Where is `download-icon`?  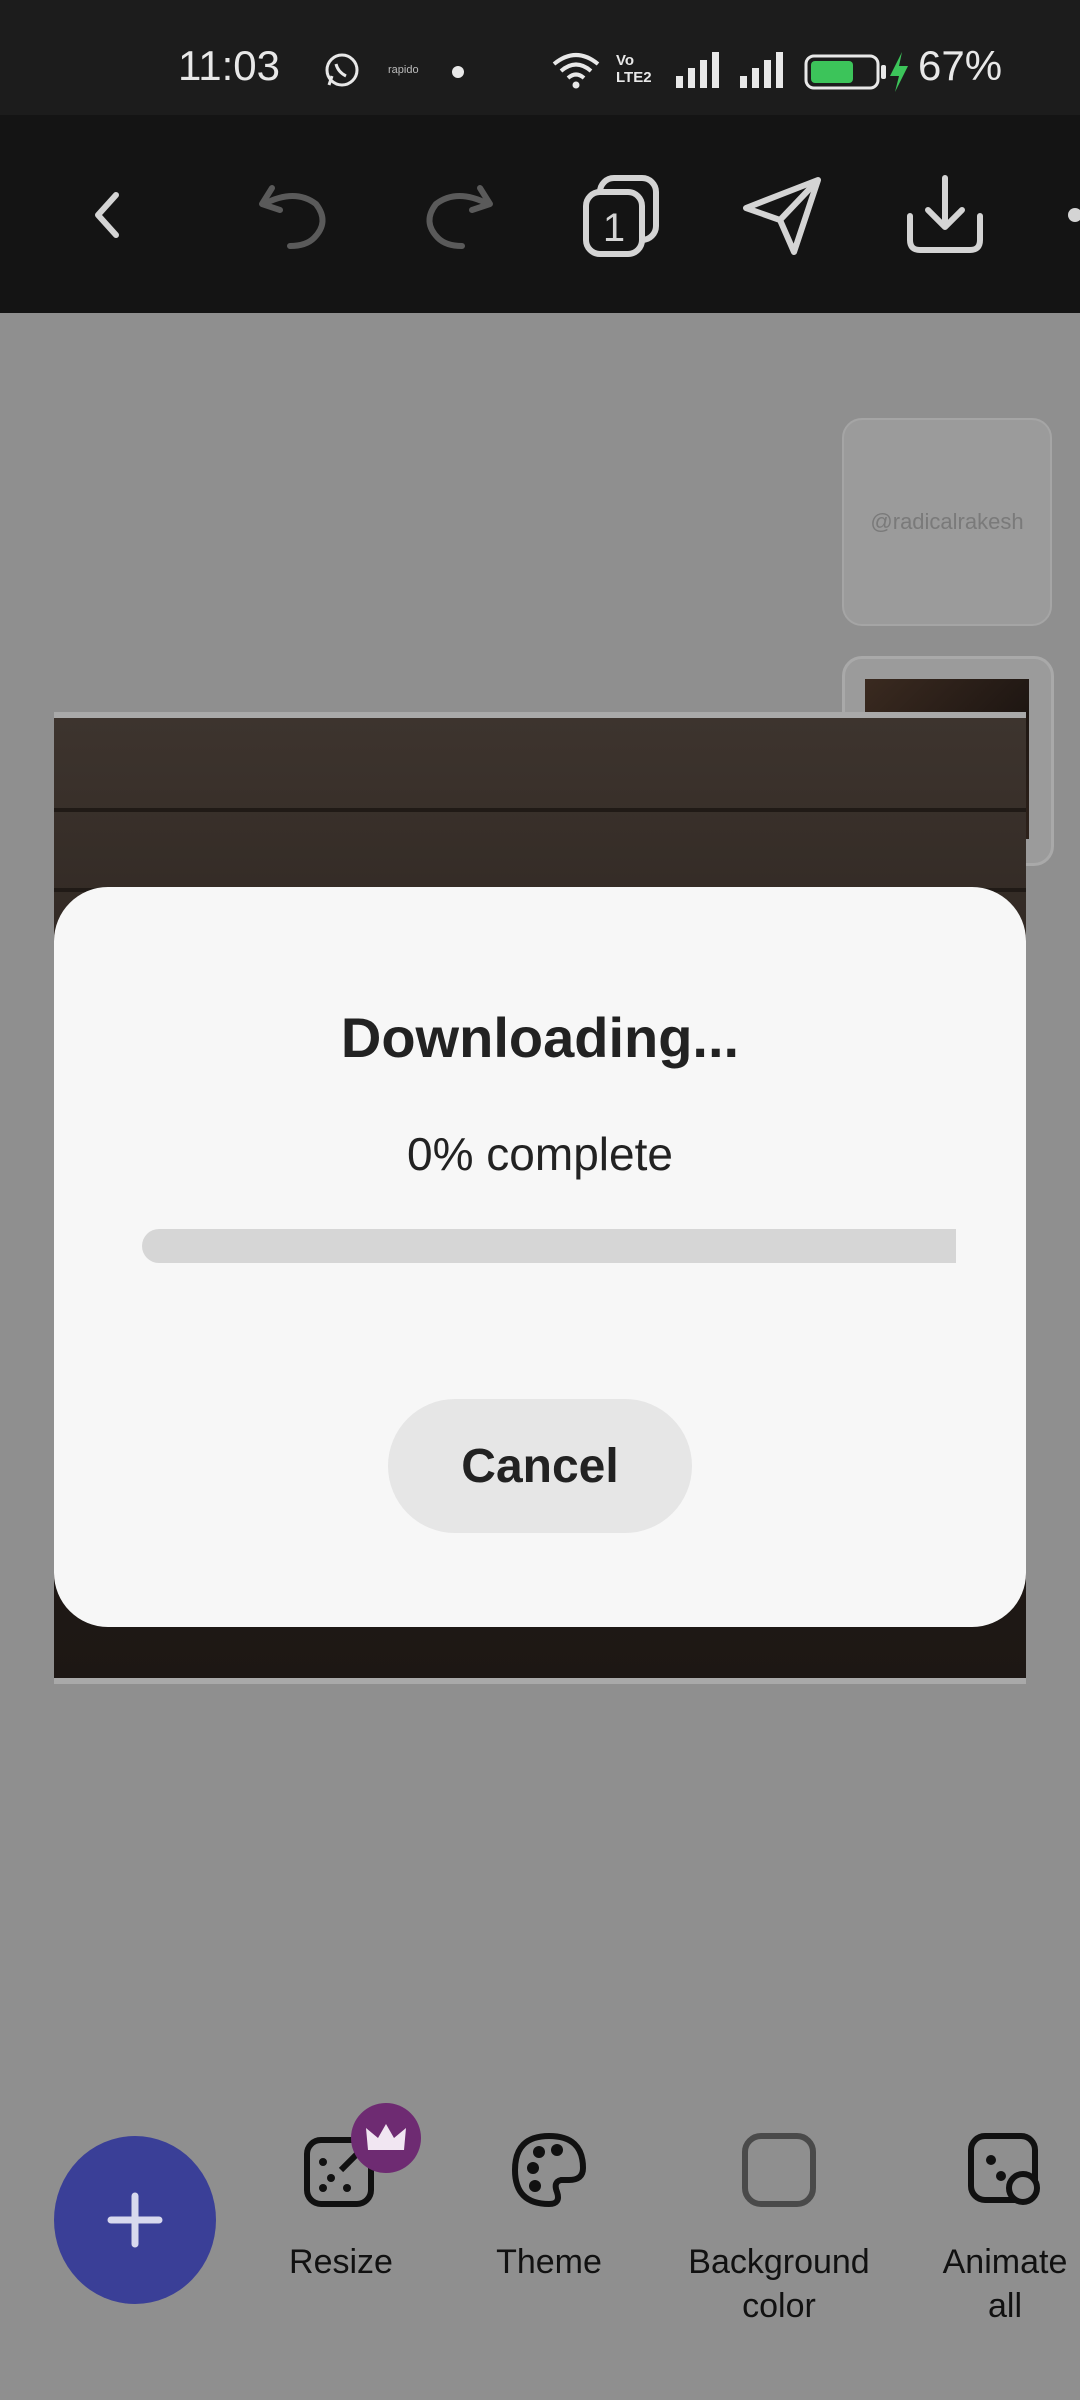
download-icon is located at coordinates (945, 214).